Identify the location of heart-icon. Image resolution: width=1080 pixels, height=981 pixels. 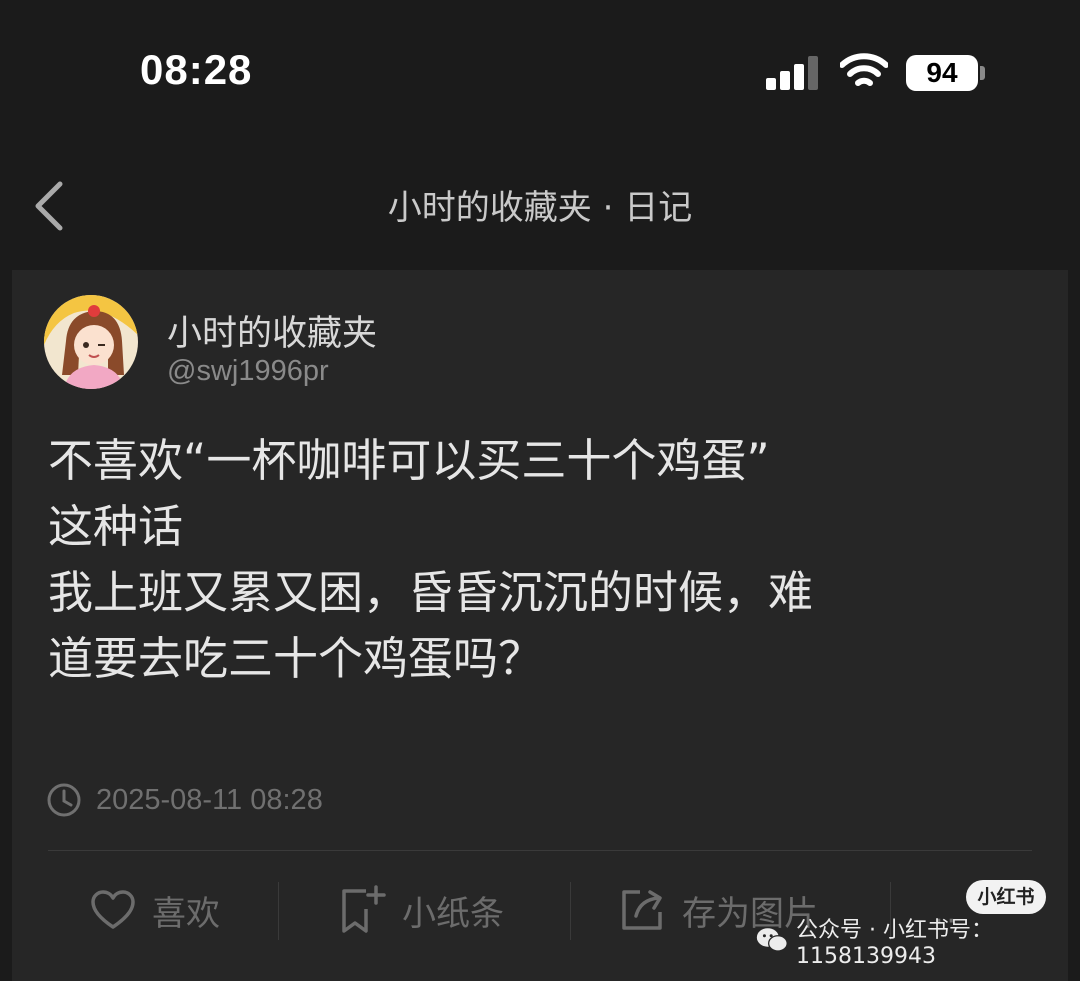
(113, 909).